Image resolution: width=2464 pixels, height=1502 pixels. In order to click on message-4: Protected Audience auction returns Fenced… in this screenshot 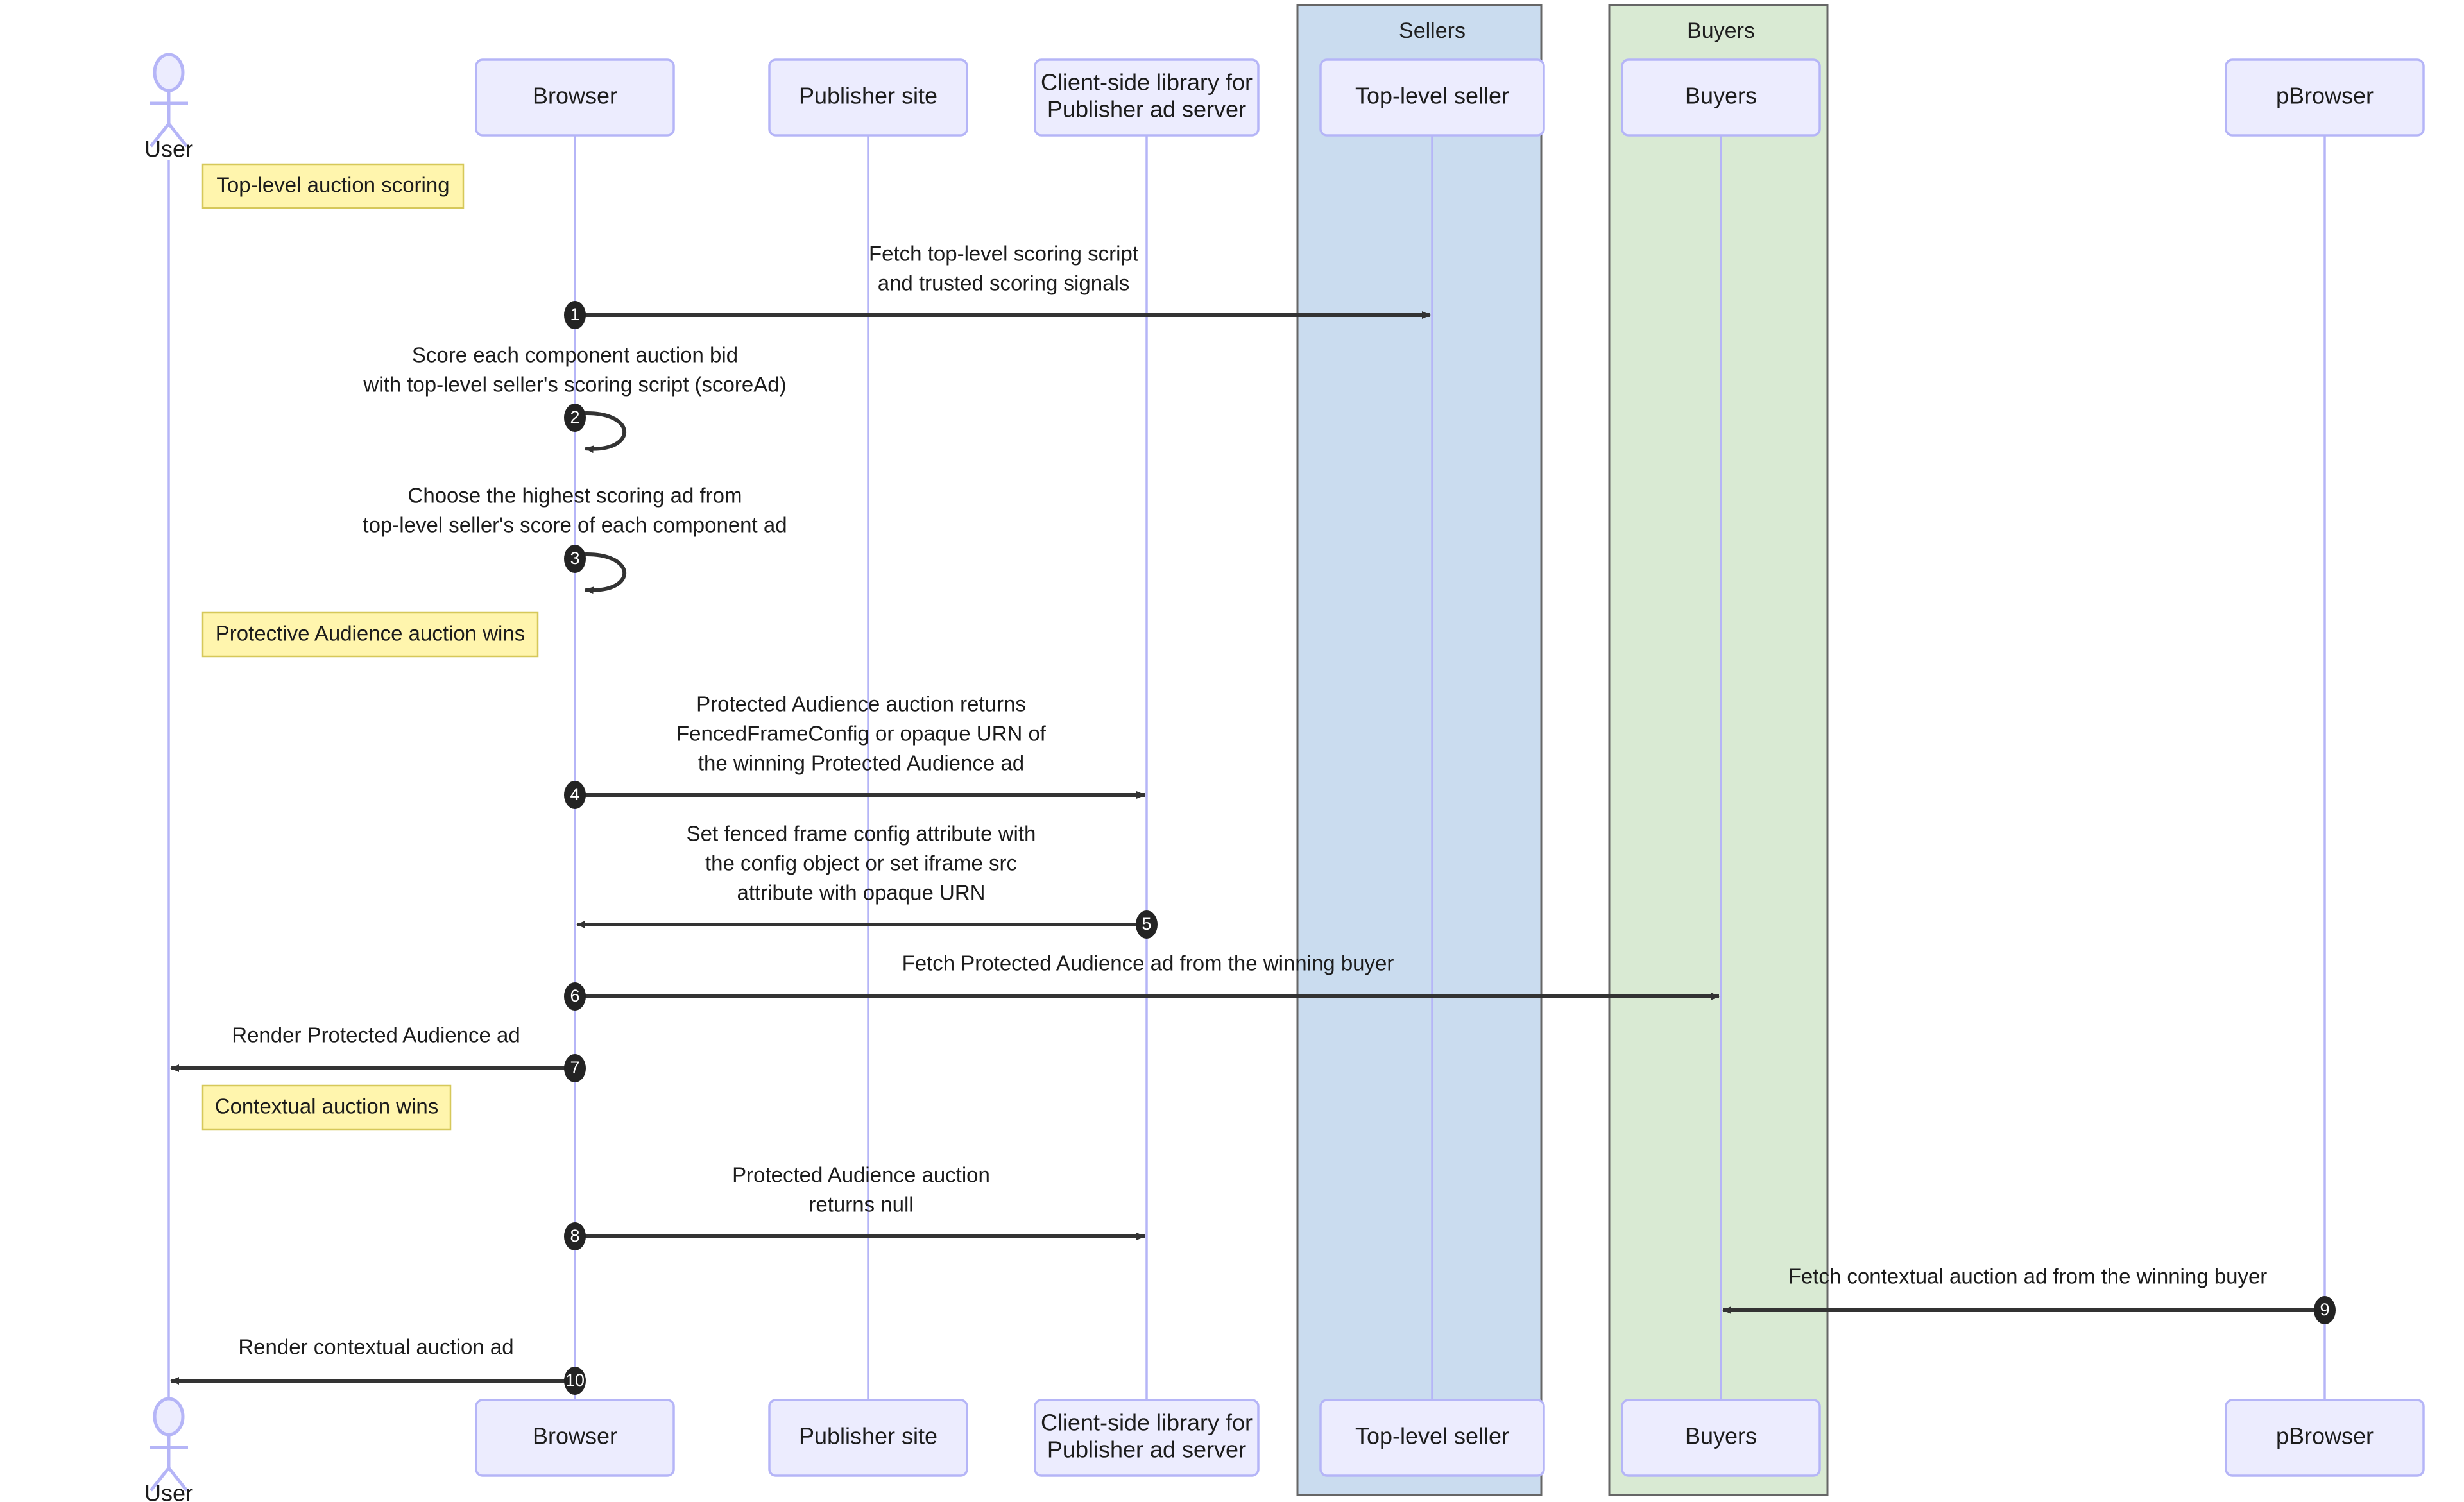, I will do `click(855, 751)`.